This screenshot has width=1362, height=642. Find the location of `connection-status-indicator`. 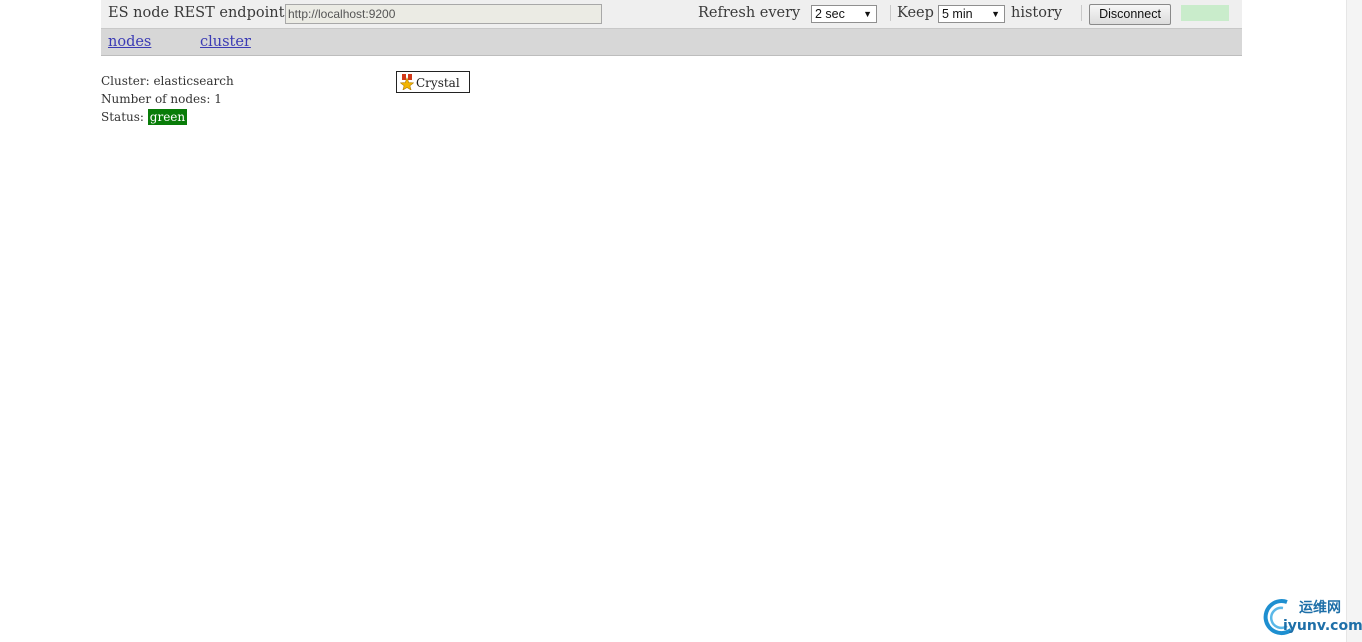

connection-status-indicator is located at coordinates (1205, 13).